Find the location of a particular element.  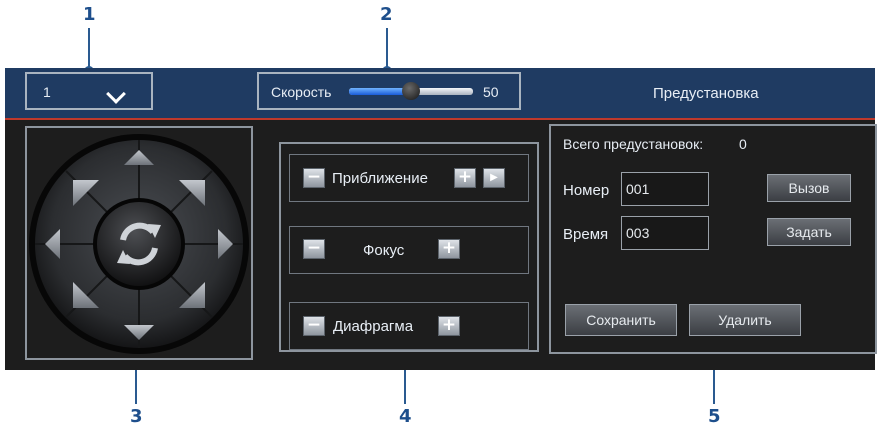

speed-value: 50 is located at coordinates (491, 92).